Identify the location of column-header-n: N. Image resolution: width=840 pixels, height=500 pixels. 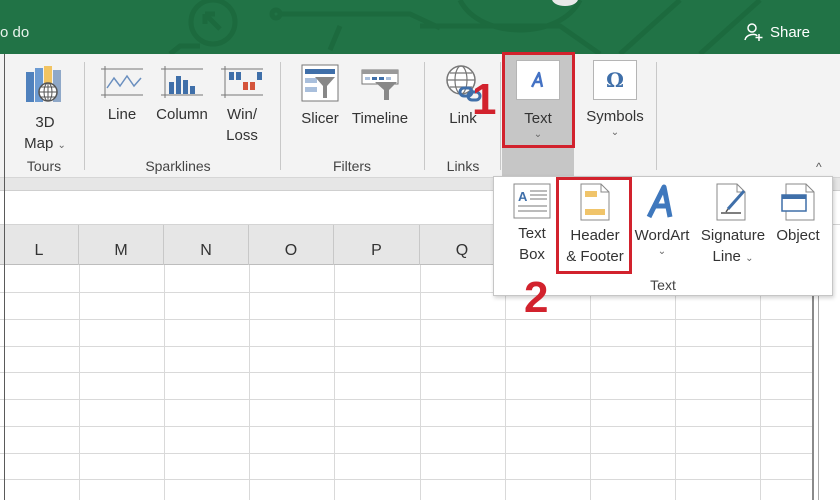
(206, 245).